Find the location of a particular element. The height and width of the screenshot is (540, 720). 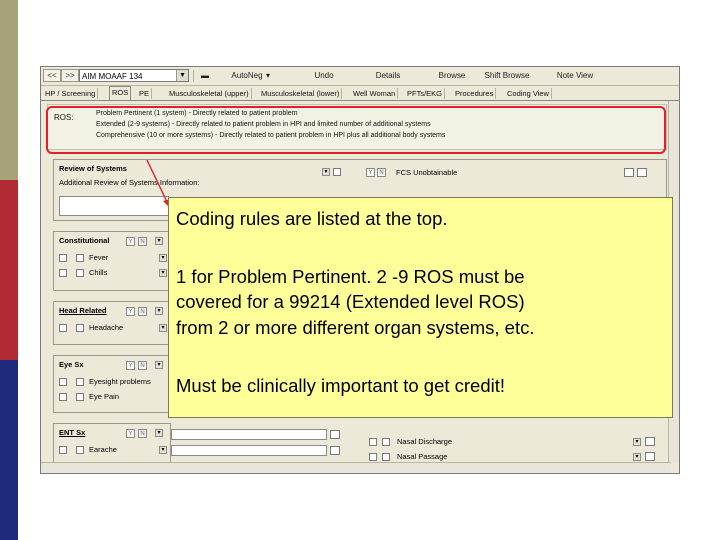

nasal-discharge-label: Nasal Discharge is located at coordinates (425, 441).